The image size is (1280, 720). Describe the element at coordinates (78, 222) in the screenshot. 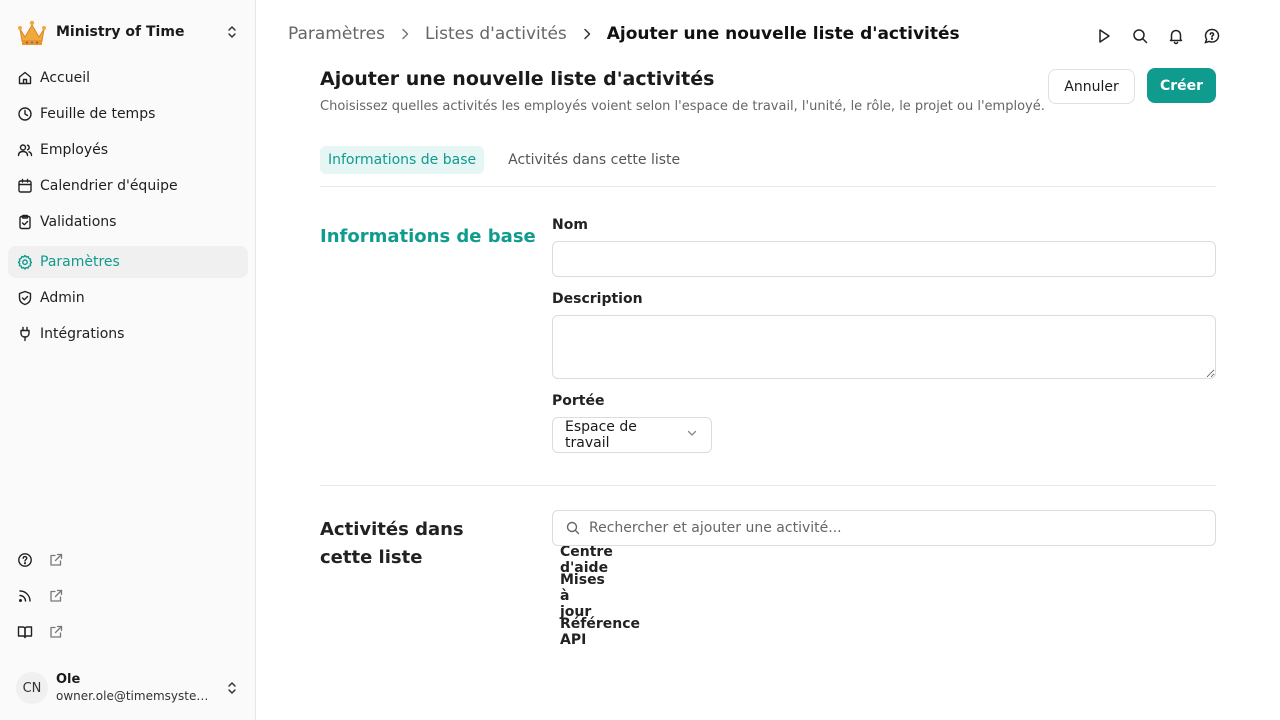

I see `sidebar-item-label: Validations` at that location.